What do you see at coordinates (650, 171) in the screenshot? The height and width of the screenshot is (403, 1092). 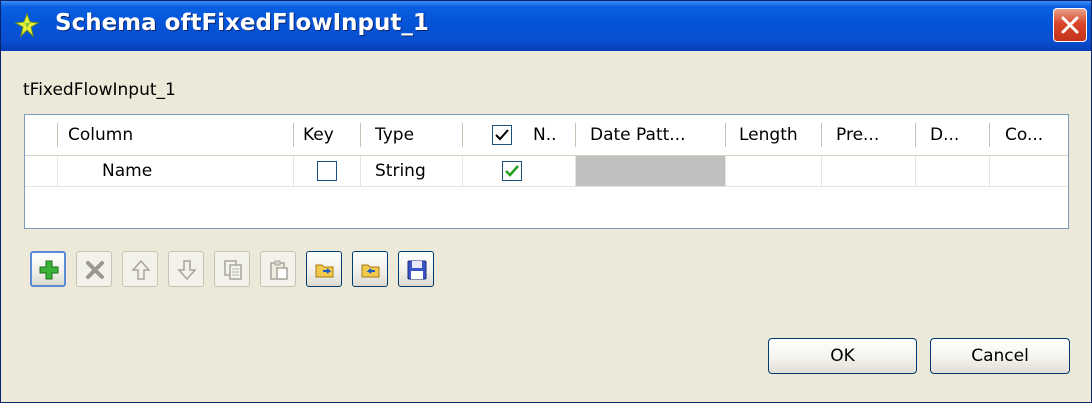 I see `cell-date-pattern` at bounding box center [650, 171].